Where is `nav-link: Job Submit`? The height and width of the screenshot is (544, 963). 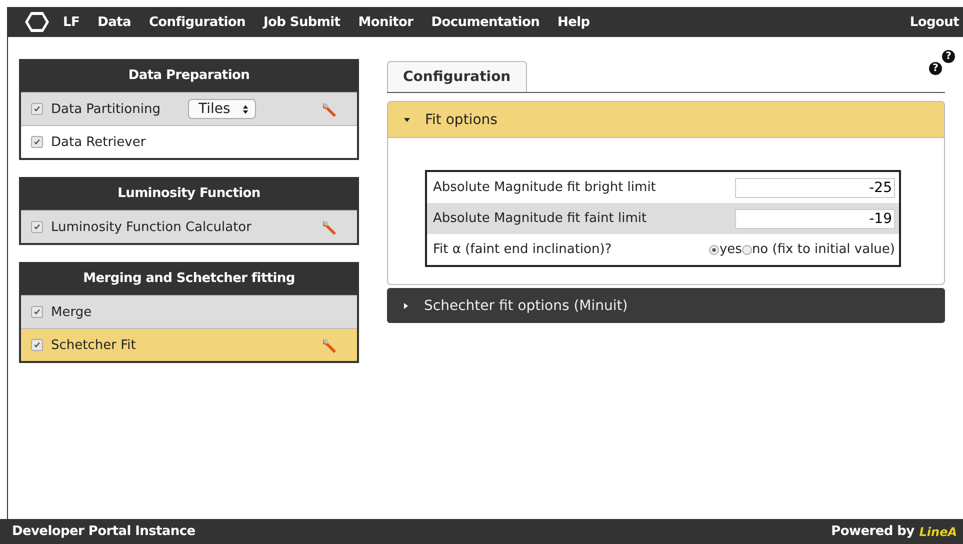
nav-link: Job Submit is located at coordinates (301, 22).